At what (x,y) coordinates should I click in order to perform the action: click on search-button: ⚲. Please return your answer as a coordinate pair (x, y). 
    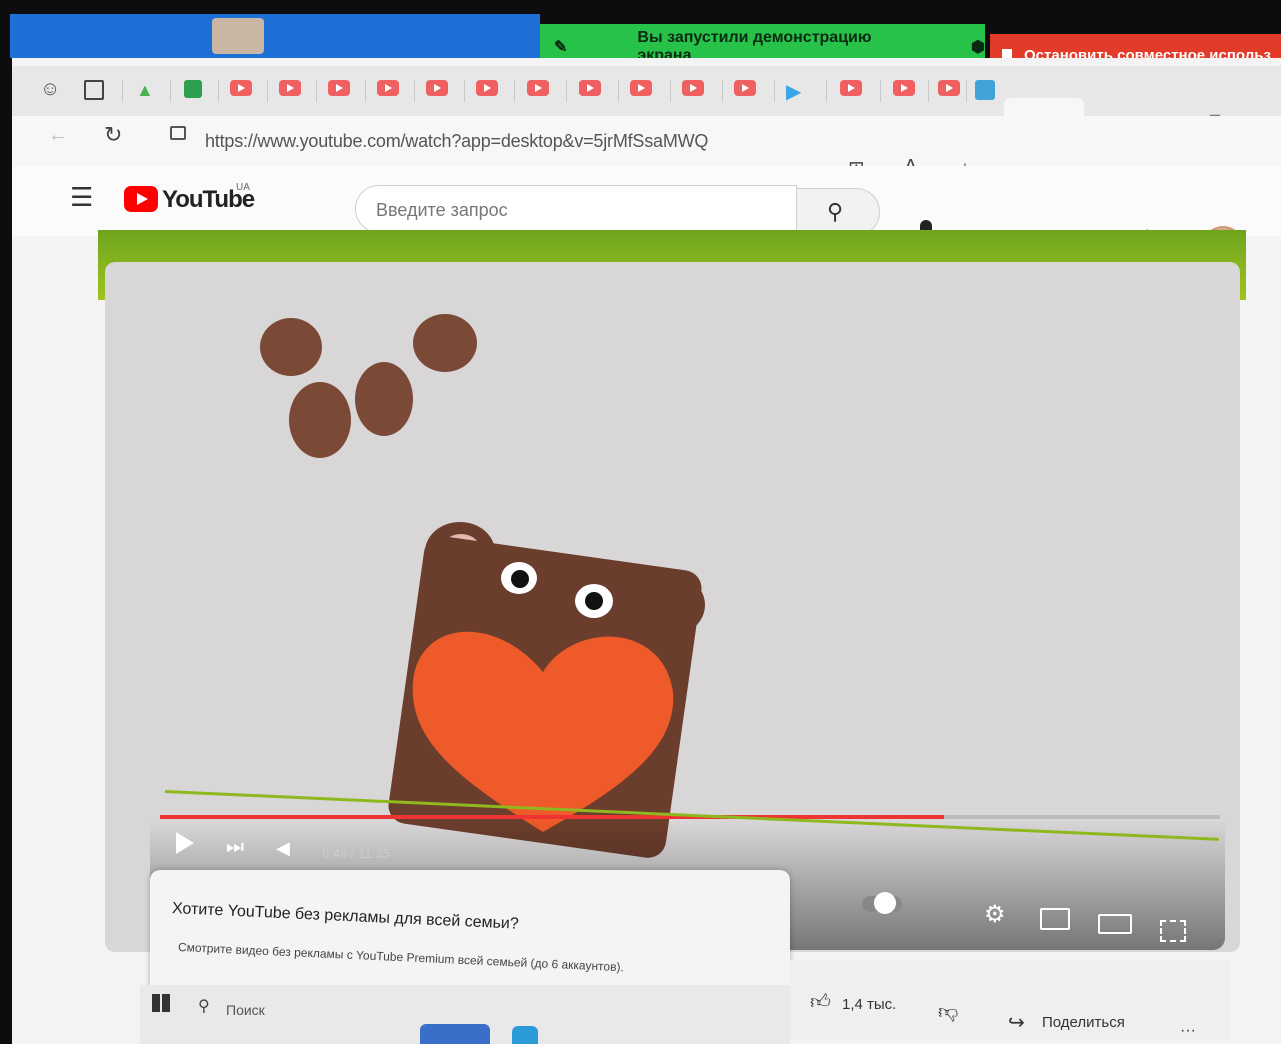
    Looking at the image, I should click on (838, 212).